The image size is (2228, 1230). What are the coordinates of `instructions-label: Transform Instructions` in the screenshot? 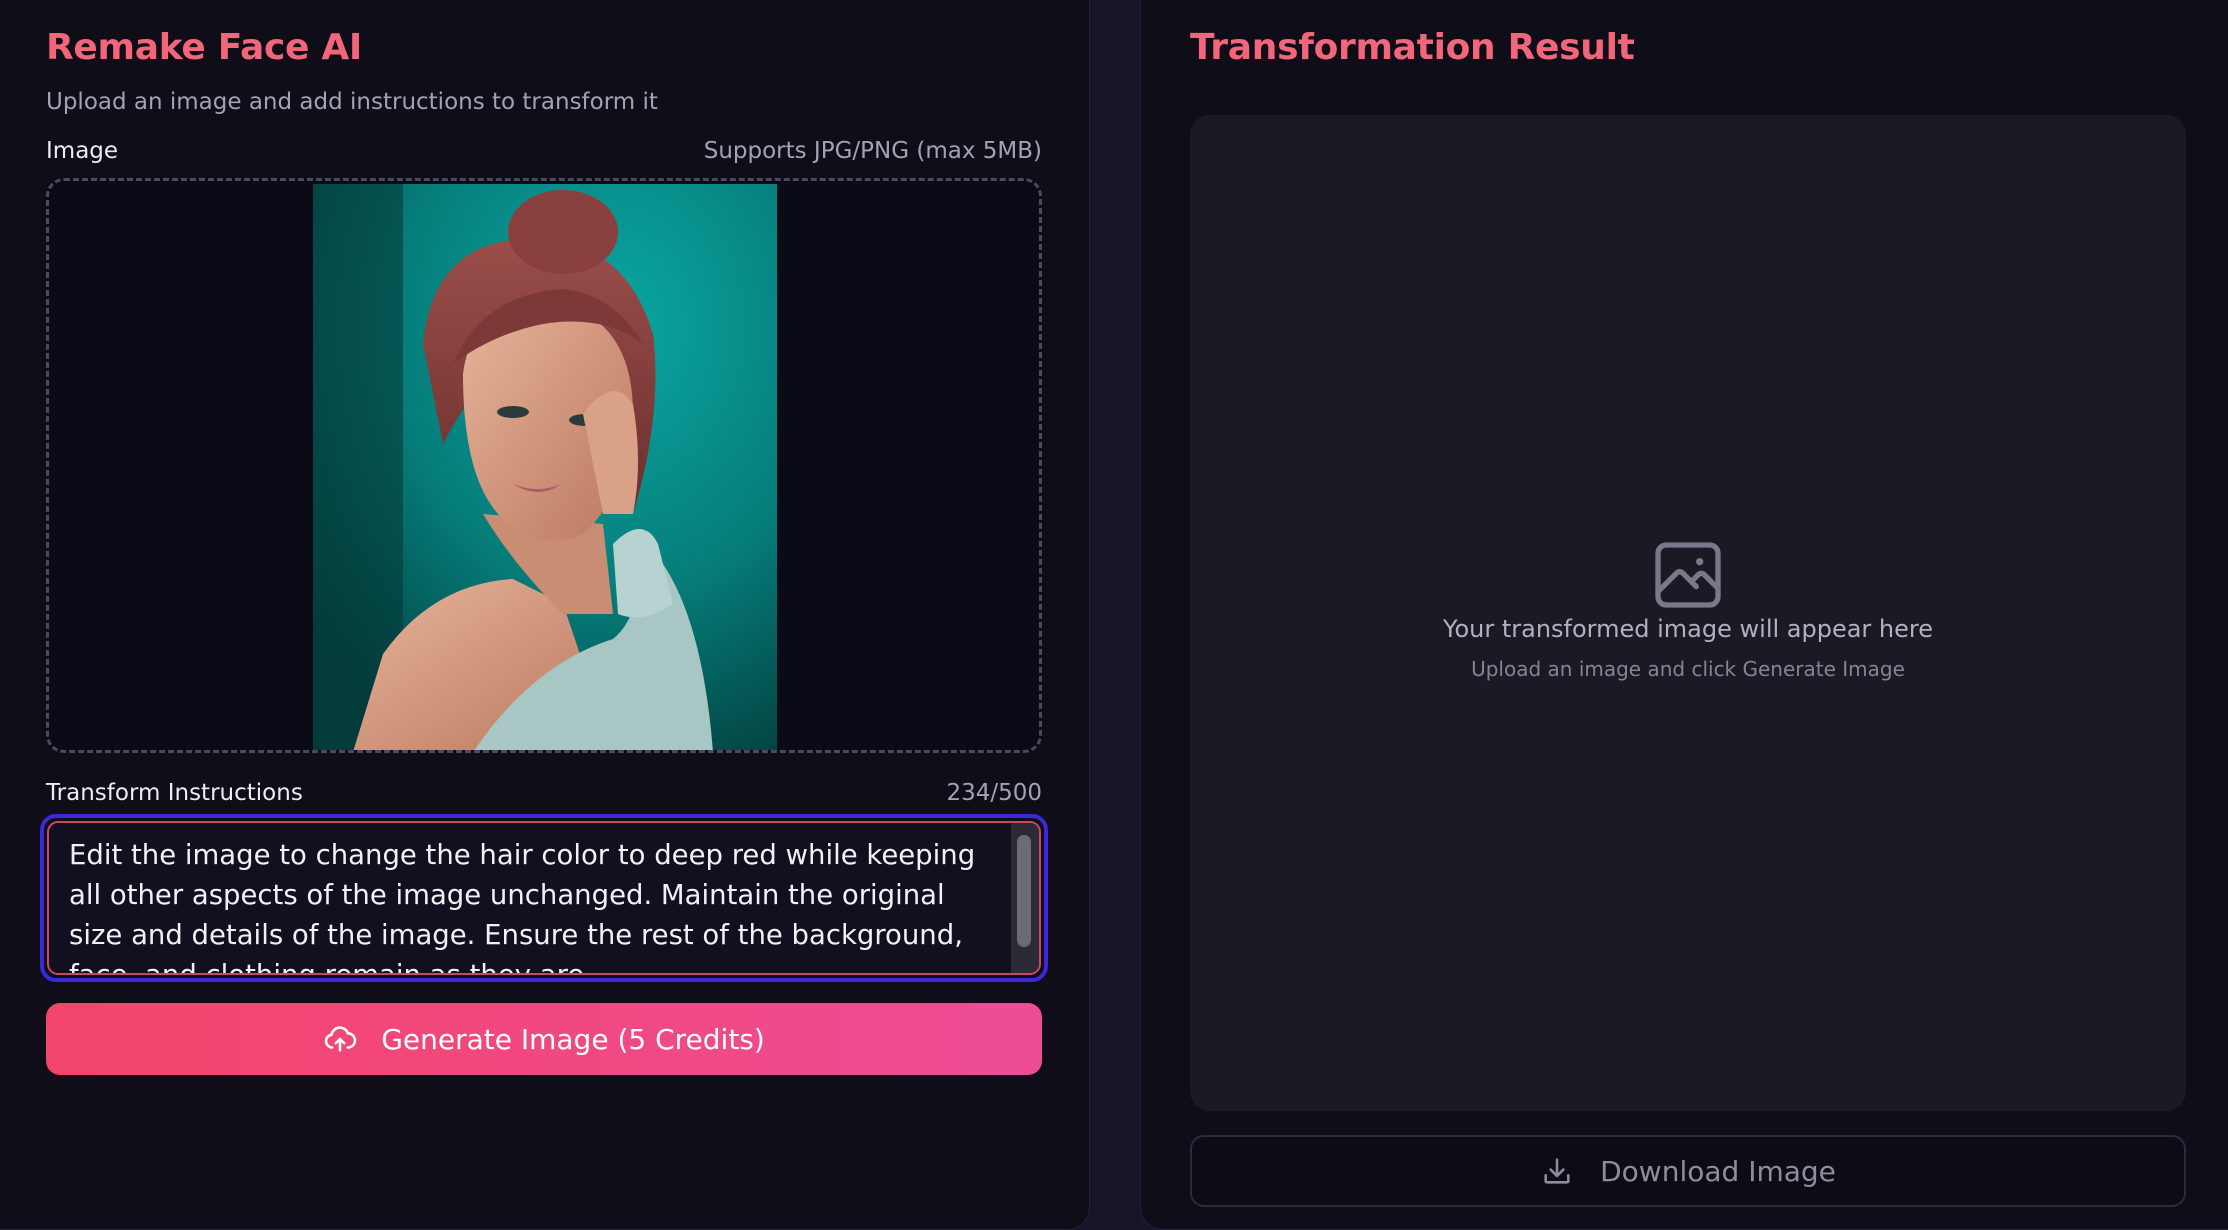 It's located at (174, 793).